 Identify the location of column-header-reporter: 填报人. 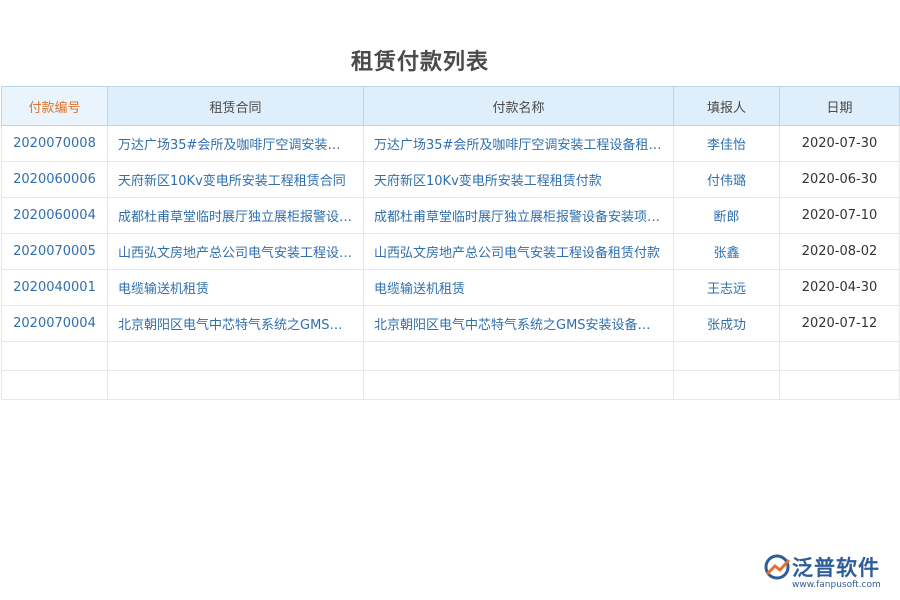
(726, 106).